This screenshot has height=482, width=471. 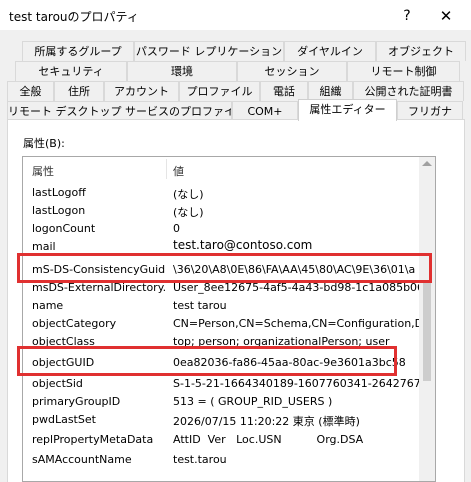 I want to click on row-attribute-name: logonCount, so click(x=64, y=228).